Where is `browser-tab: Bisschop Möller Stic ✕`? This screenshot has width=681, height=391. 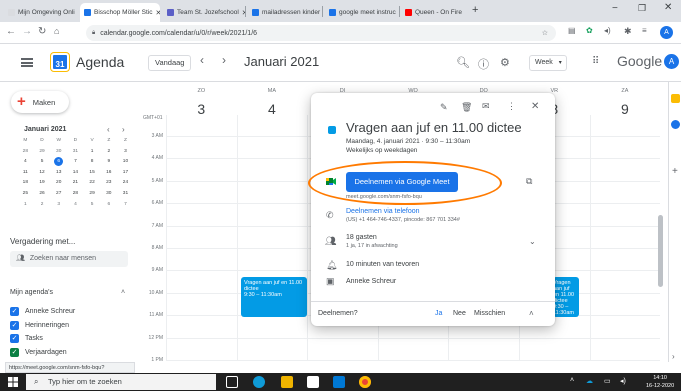 browser-tab: Bisschop Möller Stic ✕ is located at coordinates (120, 12).